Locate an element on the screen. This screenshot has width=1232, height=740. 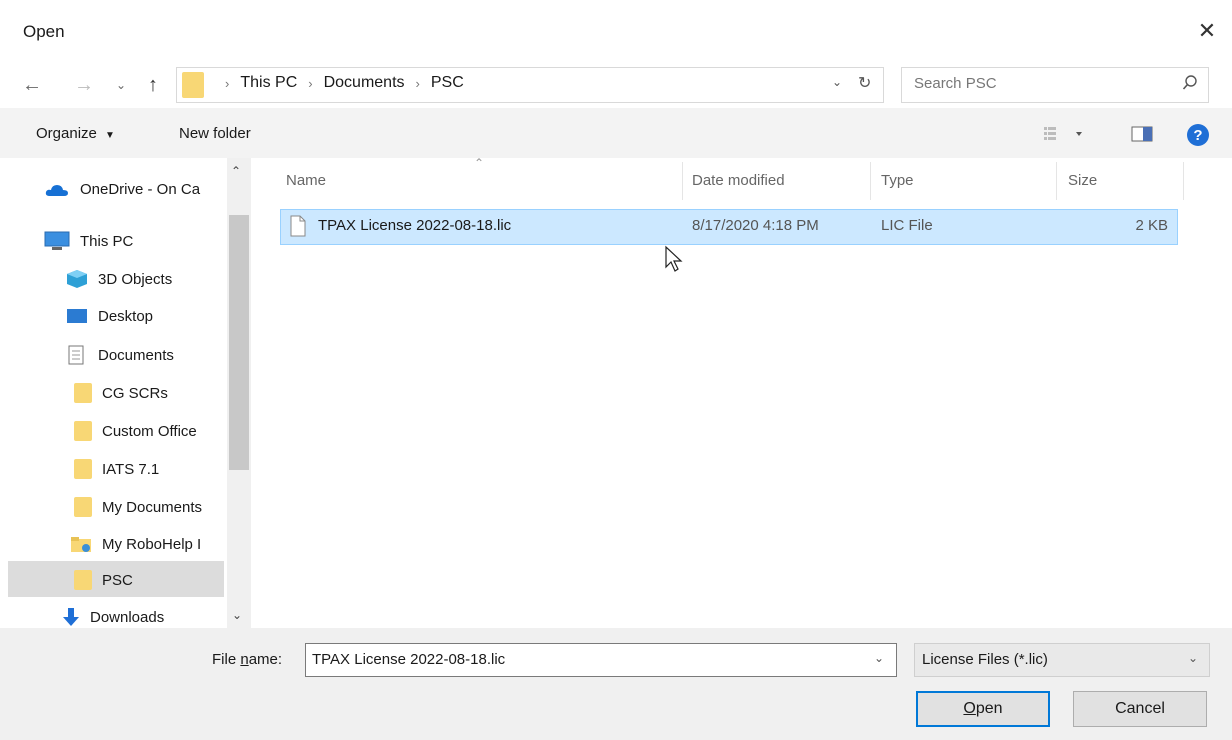
window-title: Open is located at coordinates (44, 31).